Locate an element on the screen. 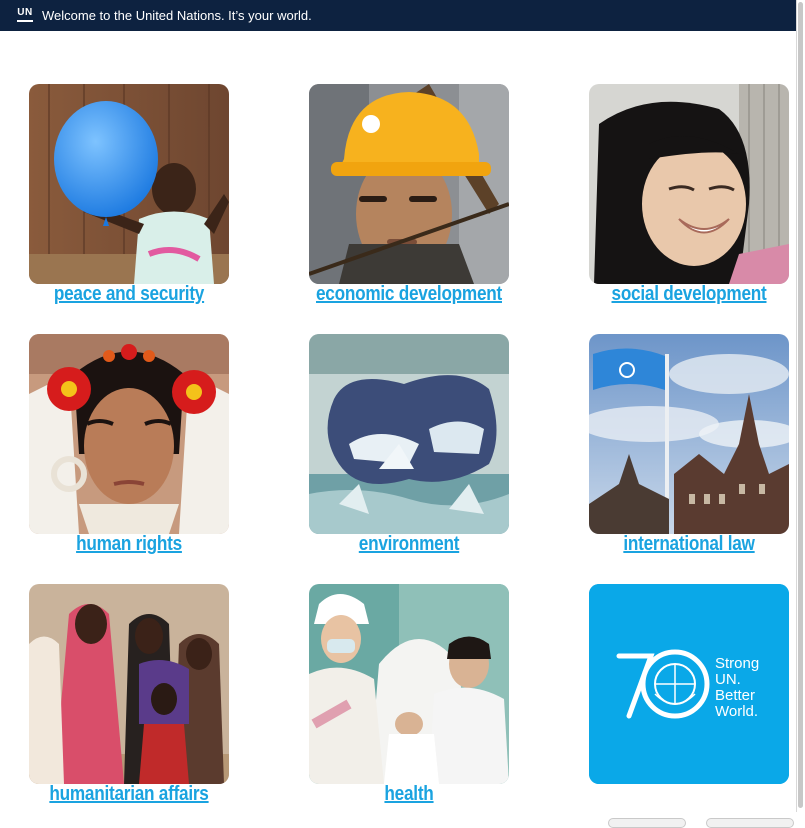  tile-economic-development is located at coordinates (409, 184).